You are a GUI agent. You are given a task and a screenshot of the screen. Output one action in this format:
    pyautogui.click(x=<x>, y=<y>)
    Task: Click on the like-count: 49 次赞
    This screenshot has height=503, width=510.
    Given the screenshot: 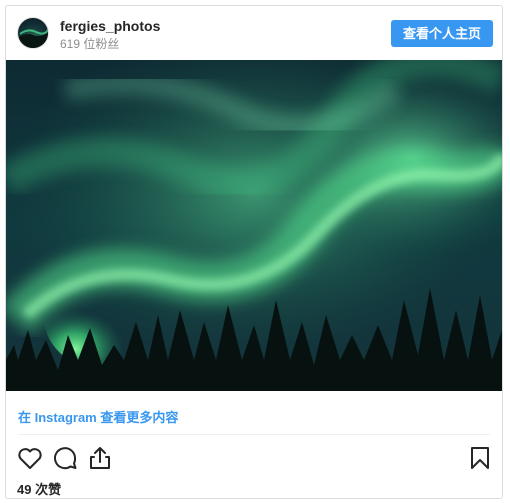 What is the action you would take?
    pyautogui.click(x=39, y=488)
    